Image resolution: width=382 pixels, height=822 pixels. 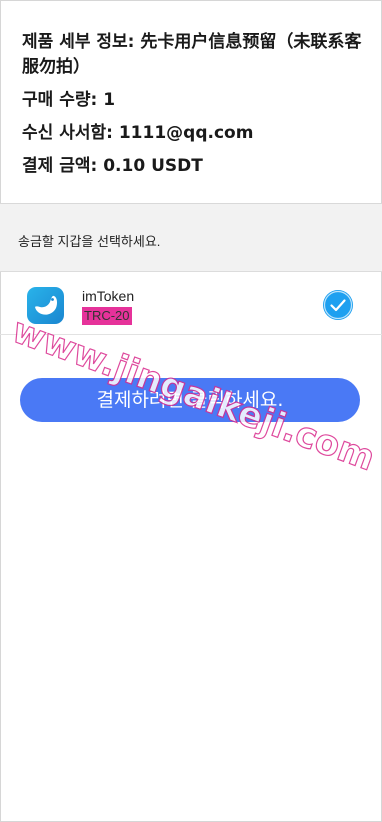 I want to click on amount-label: 결제 금액:, so click(x=60, y=166).